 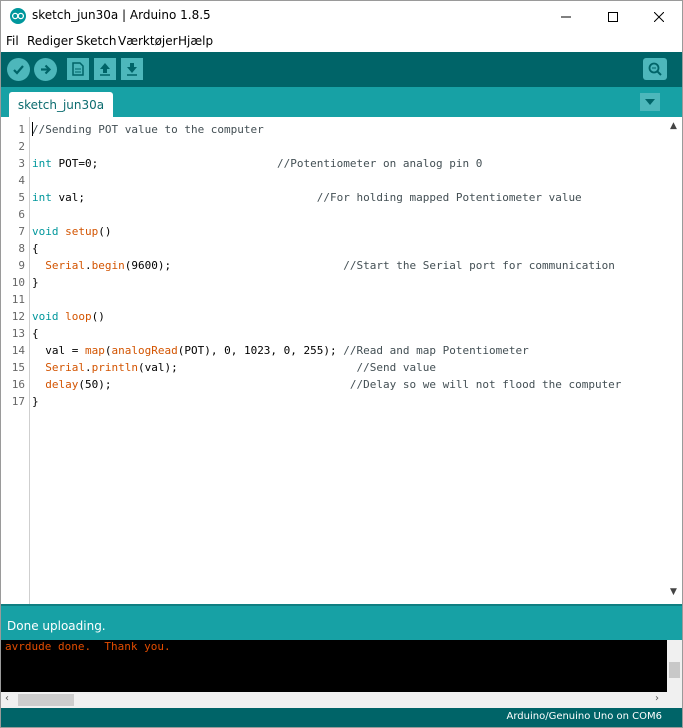 I want to click on upload-button, so click(x=45, y=69).